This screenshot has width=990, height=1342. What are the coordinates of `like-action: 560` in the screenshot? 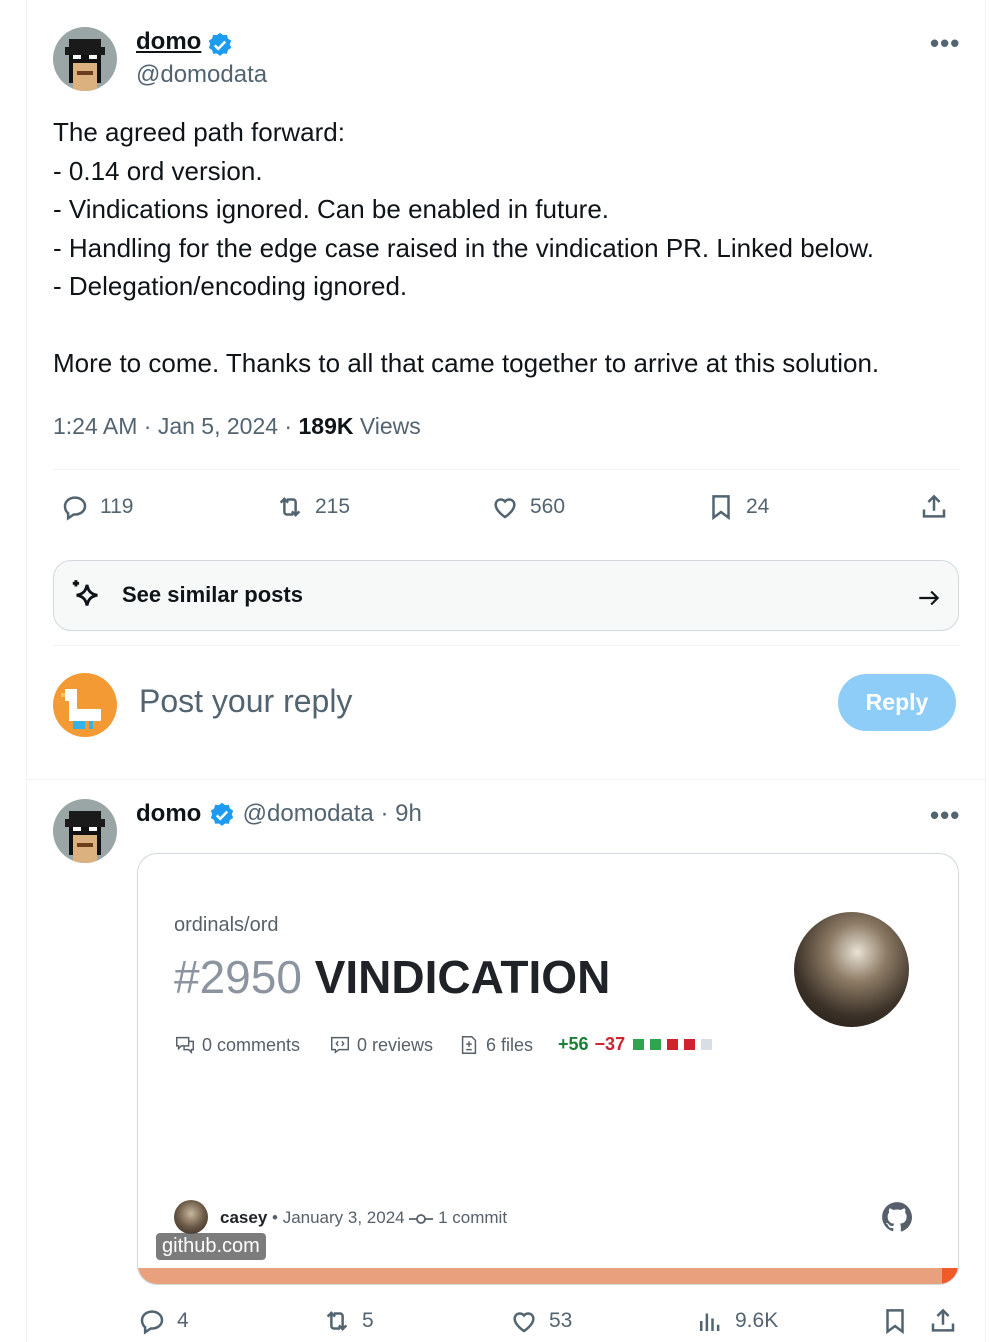 It's located at (527, 507).